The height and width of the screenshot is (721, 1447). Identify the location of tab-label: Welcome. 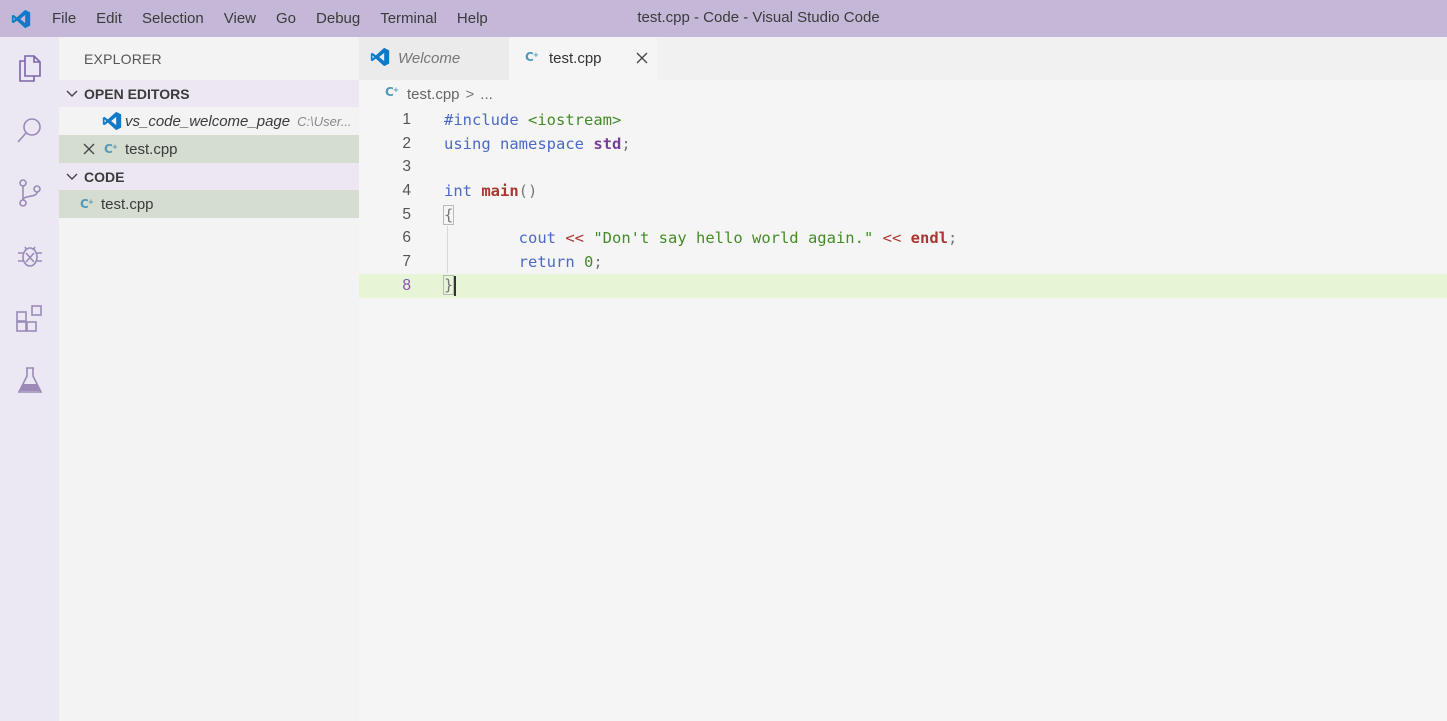
(429, 58).